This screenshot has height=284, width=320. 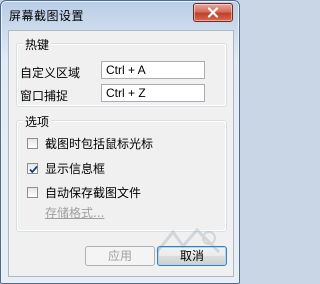 What do you see at coordinates (47, 16) in the screenshot?
I see `window-title: 屏幕截图设置` at bounding box center [47, 16].